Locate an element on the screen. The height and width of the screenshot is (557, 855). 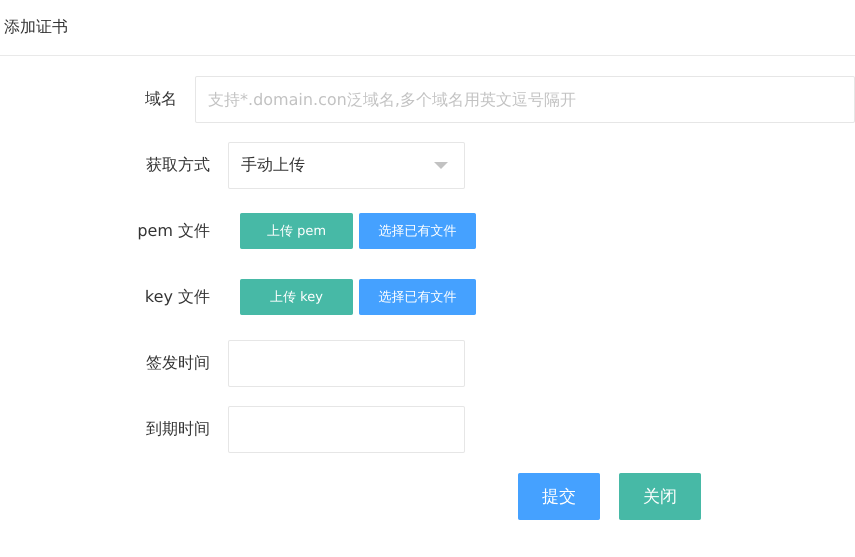
upload-button: 上传 pem is located at coordinates (296, 231).